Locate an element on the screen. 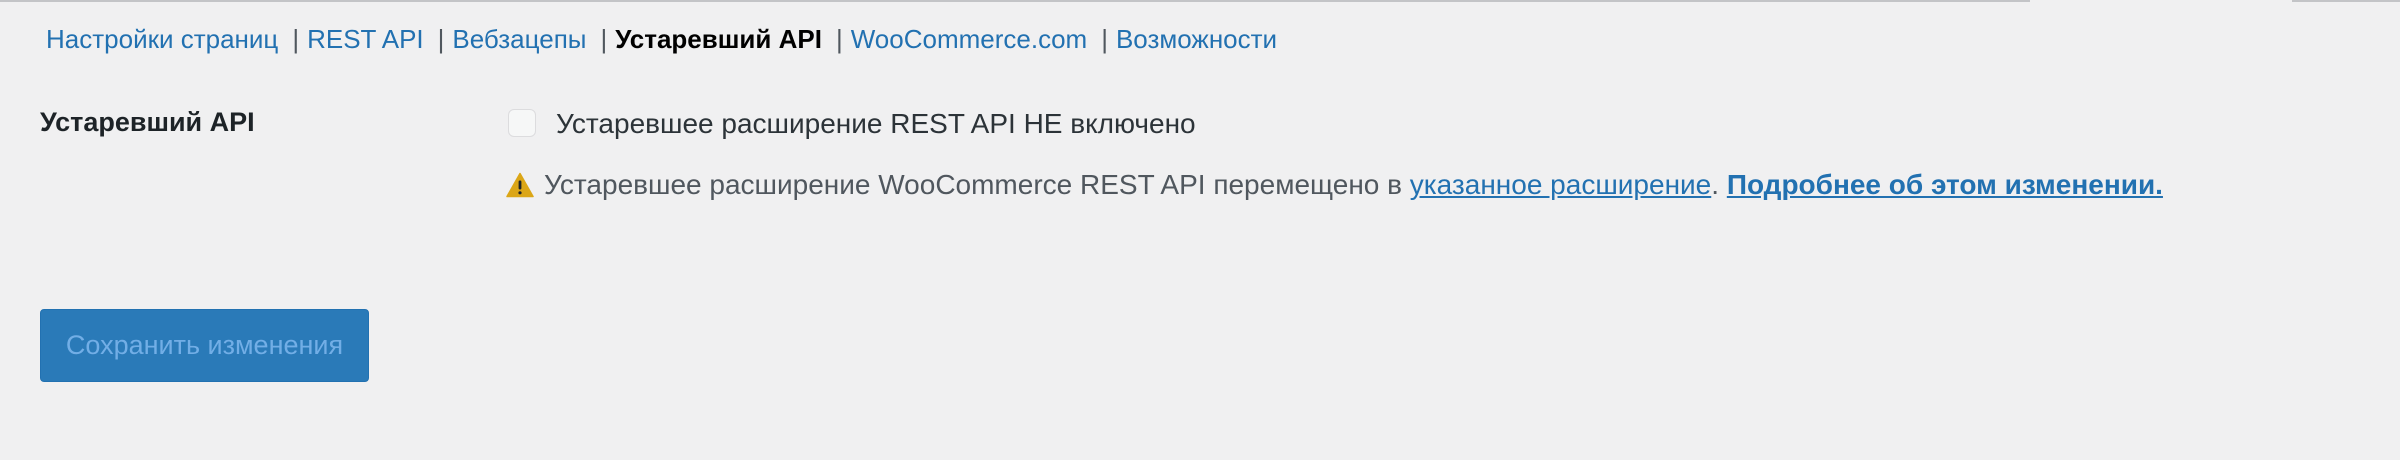 The image size is (2400, 460). extension-link: указанное расширение is located at coordinates (1560, 185).